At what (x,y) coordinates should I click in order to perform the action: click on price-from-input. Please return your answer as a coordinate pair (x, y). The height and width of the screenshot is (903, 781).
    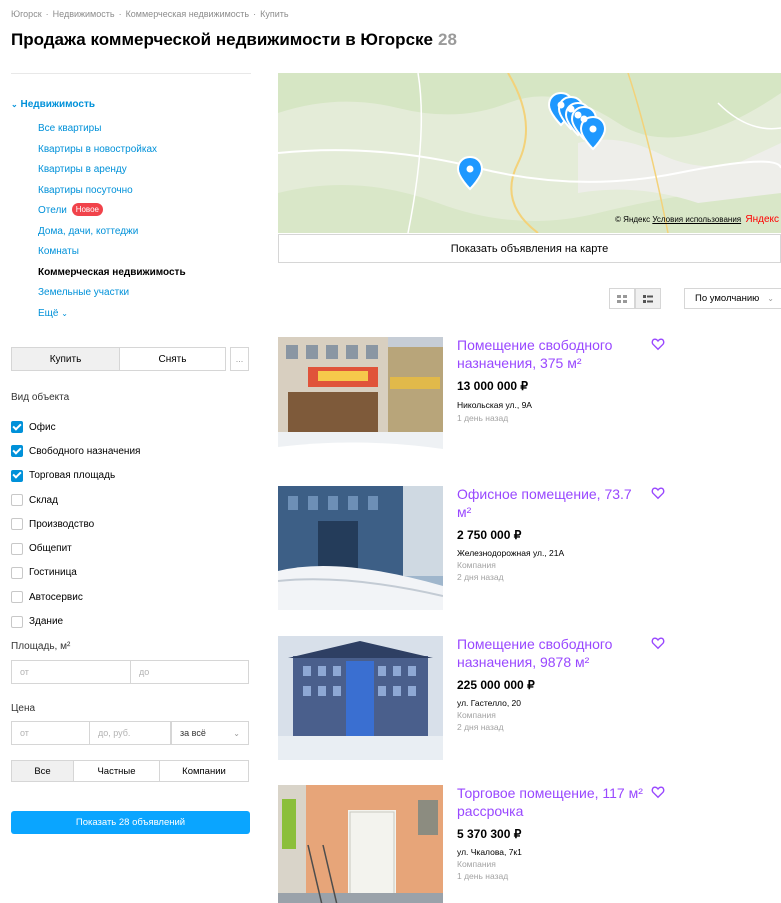
    Looking at the image, I should click on (50, 733).